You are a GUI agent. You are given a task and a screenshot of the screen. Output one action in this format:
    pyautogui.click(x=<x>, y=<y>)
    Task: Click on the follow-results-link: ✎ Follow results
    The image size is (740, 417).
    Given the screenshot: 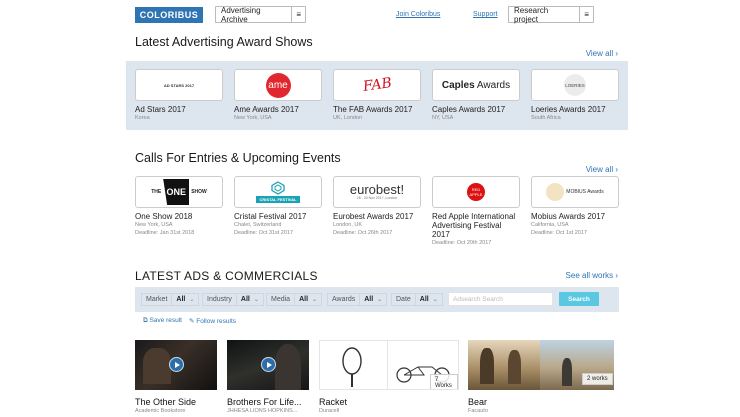 What is the action you would take?
    pyautogui.click(x=212, y=321)
    